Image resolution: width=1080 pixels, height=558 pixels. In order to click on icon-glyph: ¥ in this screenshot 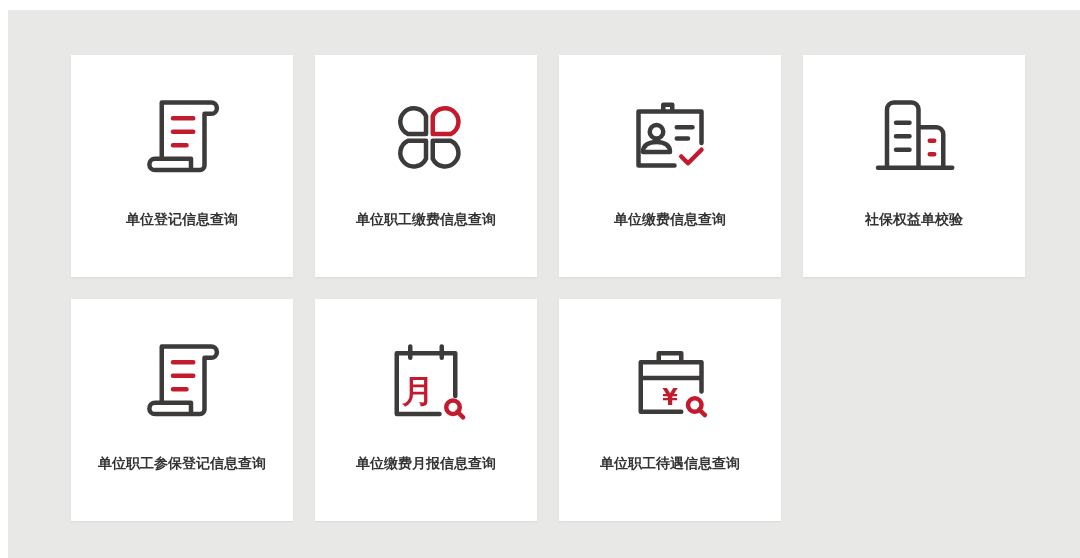, I will do `click(670, 397)`.